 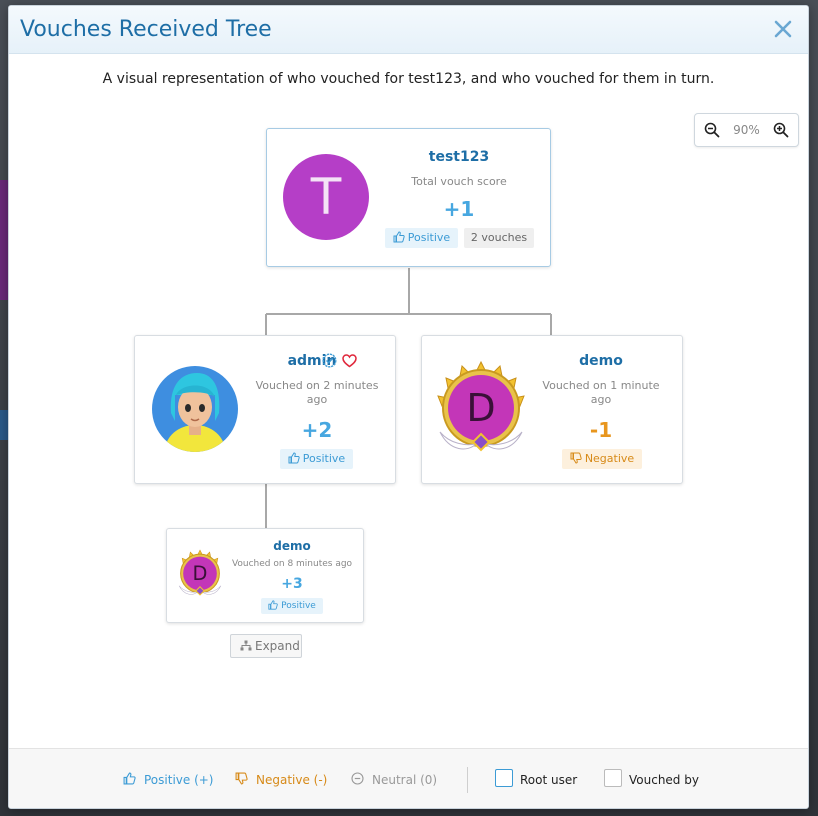 I want to click on negative-badge: Negative, so click(x=602, y=459).